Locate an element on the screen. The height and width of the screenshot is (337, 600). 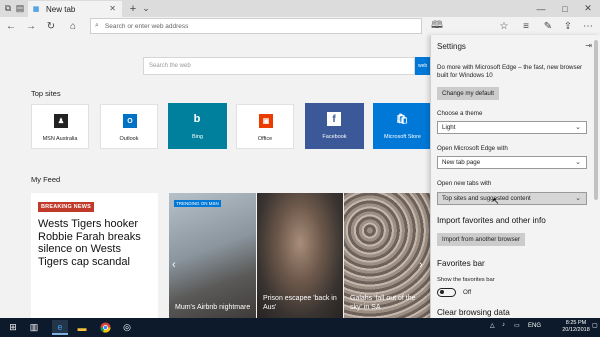
top-sites-title: Top sites is located at coordinates (46, 93).